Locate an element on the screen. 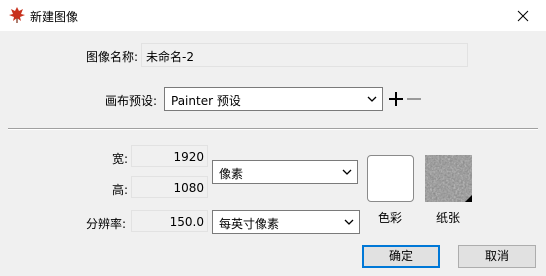 The width and height of the screenshot is (546, 276). title-bar: 新建图像 is located at coordinates (273, 15).